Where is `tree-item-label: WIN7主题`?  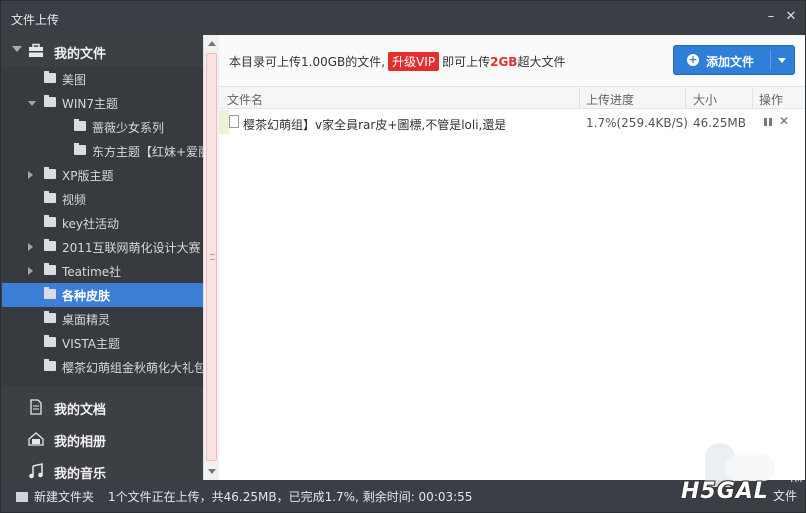
tree-item-label: WIN7主题 is located at coordinates (90, 104).